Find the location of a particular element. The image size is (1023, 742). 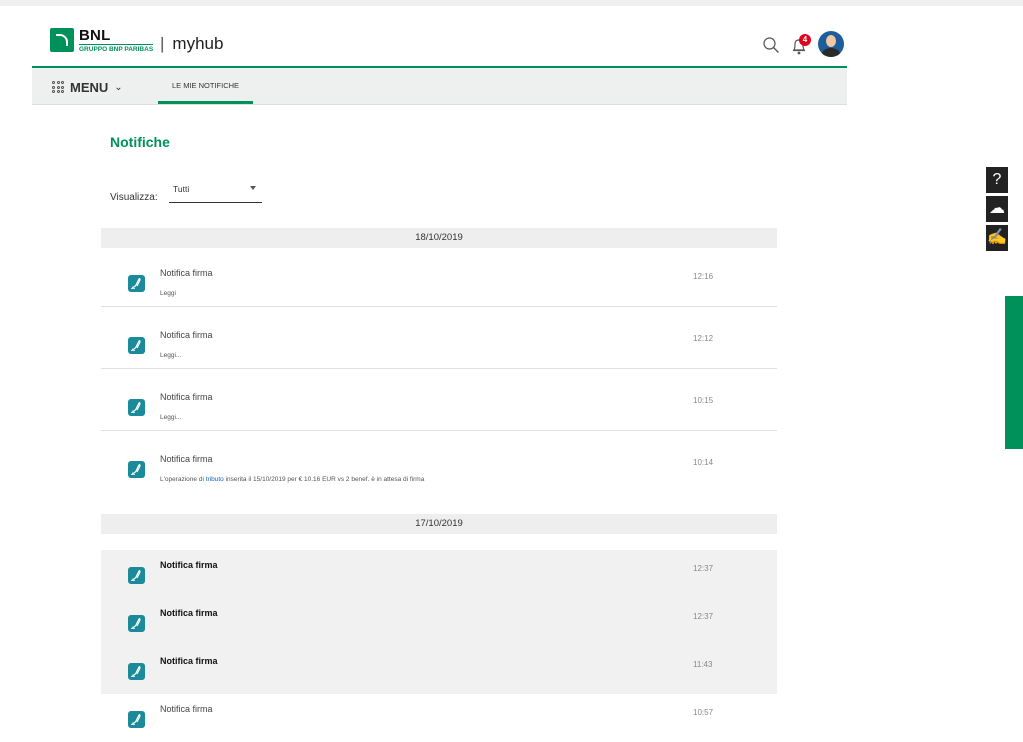

notification-time: 10:14 is located at coordinates (703, 462).